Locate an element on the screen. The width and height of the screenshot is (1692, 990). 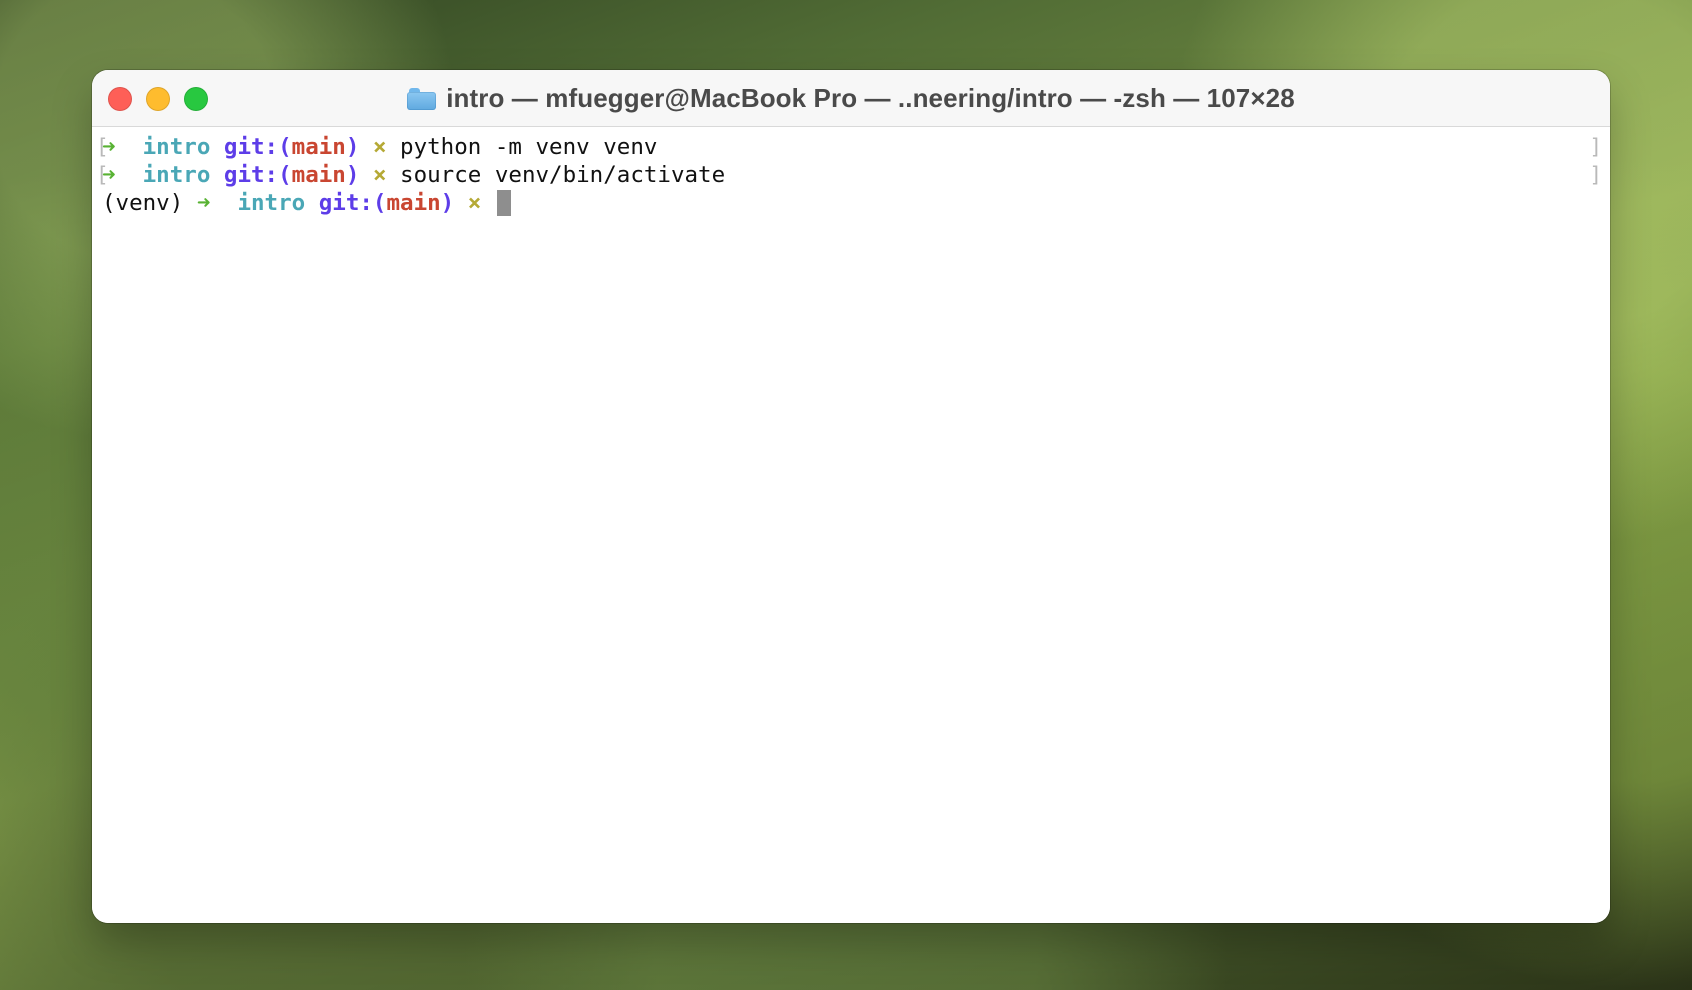
prompt-arrow: ➜ is located at coordinates (203, 203).